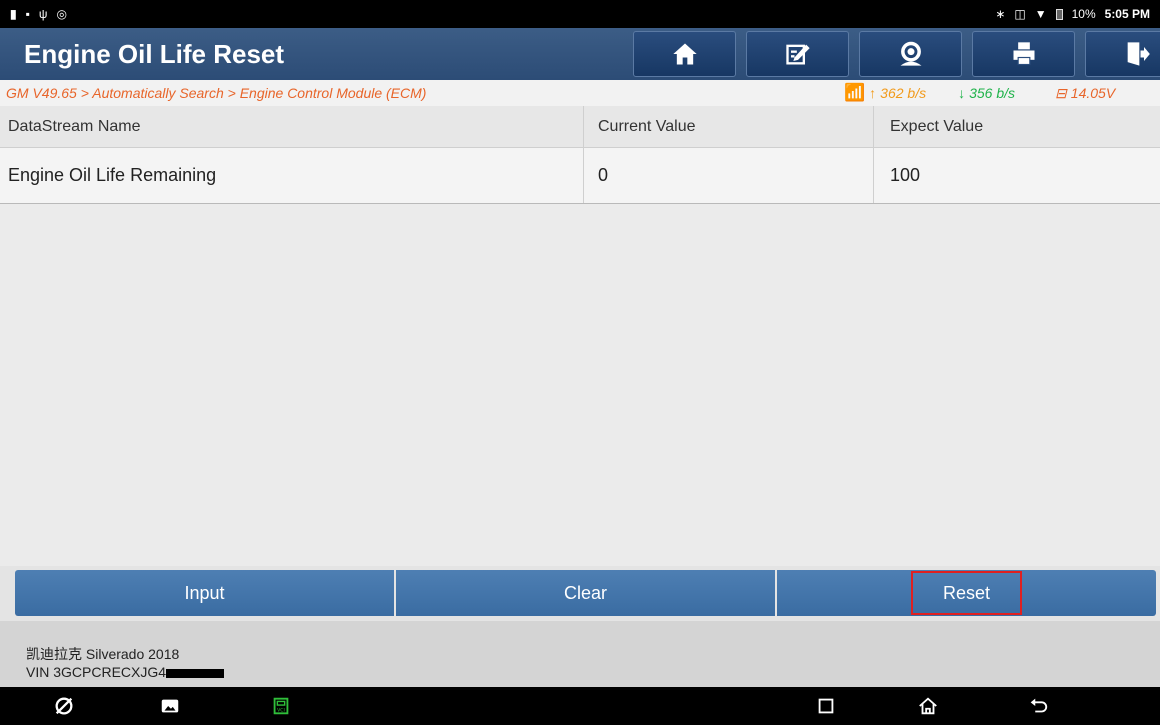 The width and height of the screenshot is (1160, 725). Describe the element at coordinates (43, 14) in the screenshot. I see `usb-icon: ψ` at that location.